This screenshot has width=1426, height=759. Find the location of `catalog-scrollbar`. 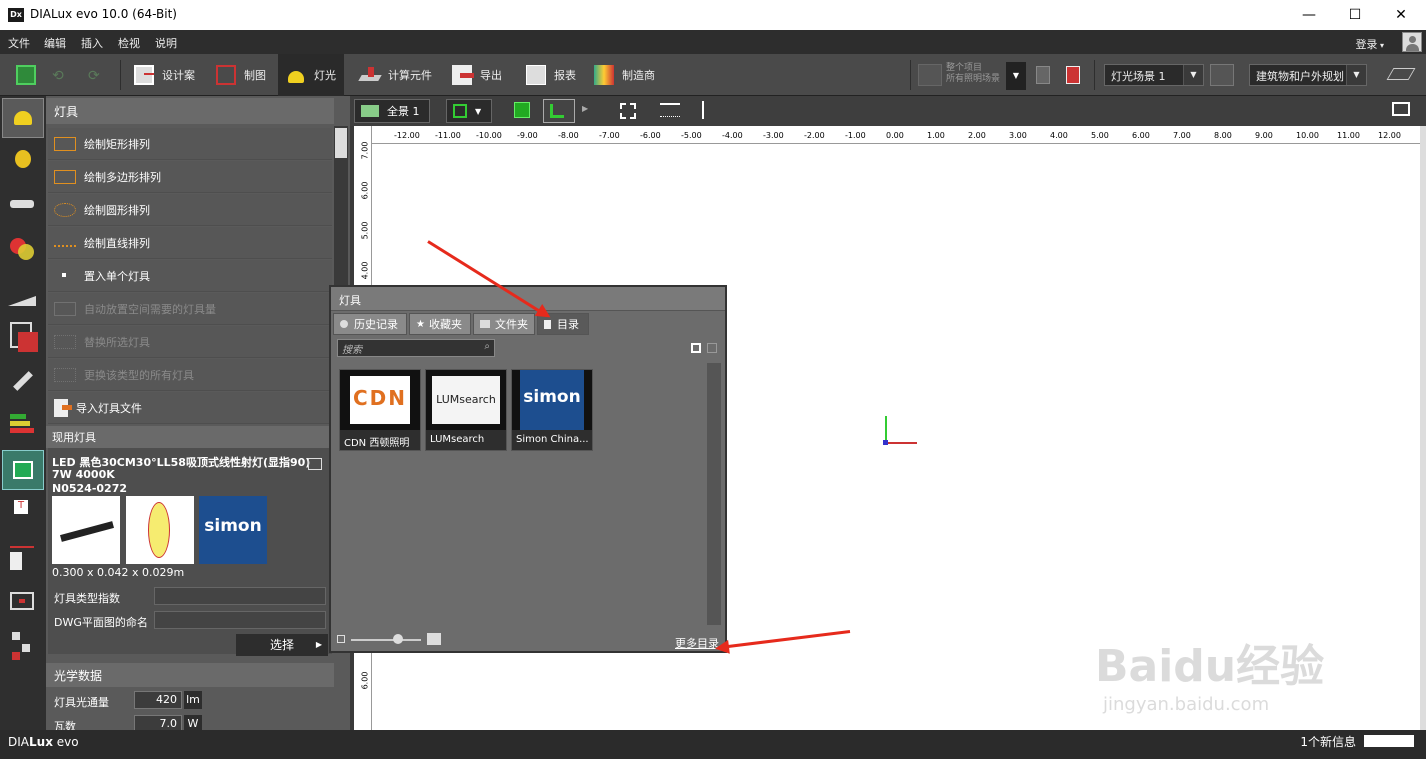

catalog-scrollbar is located at coordinates (714, 494).